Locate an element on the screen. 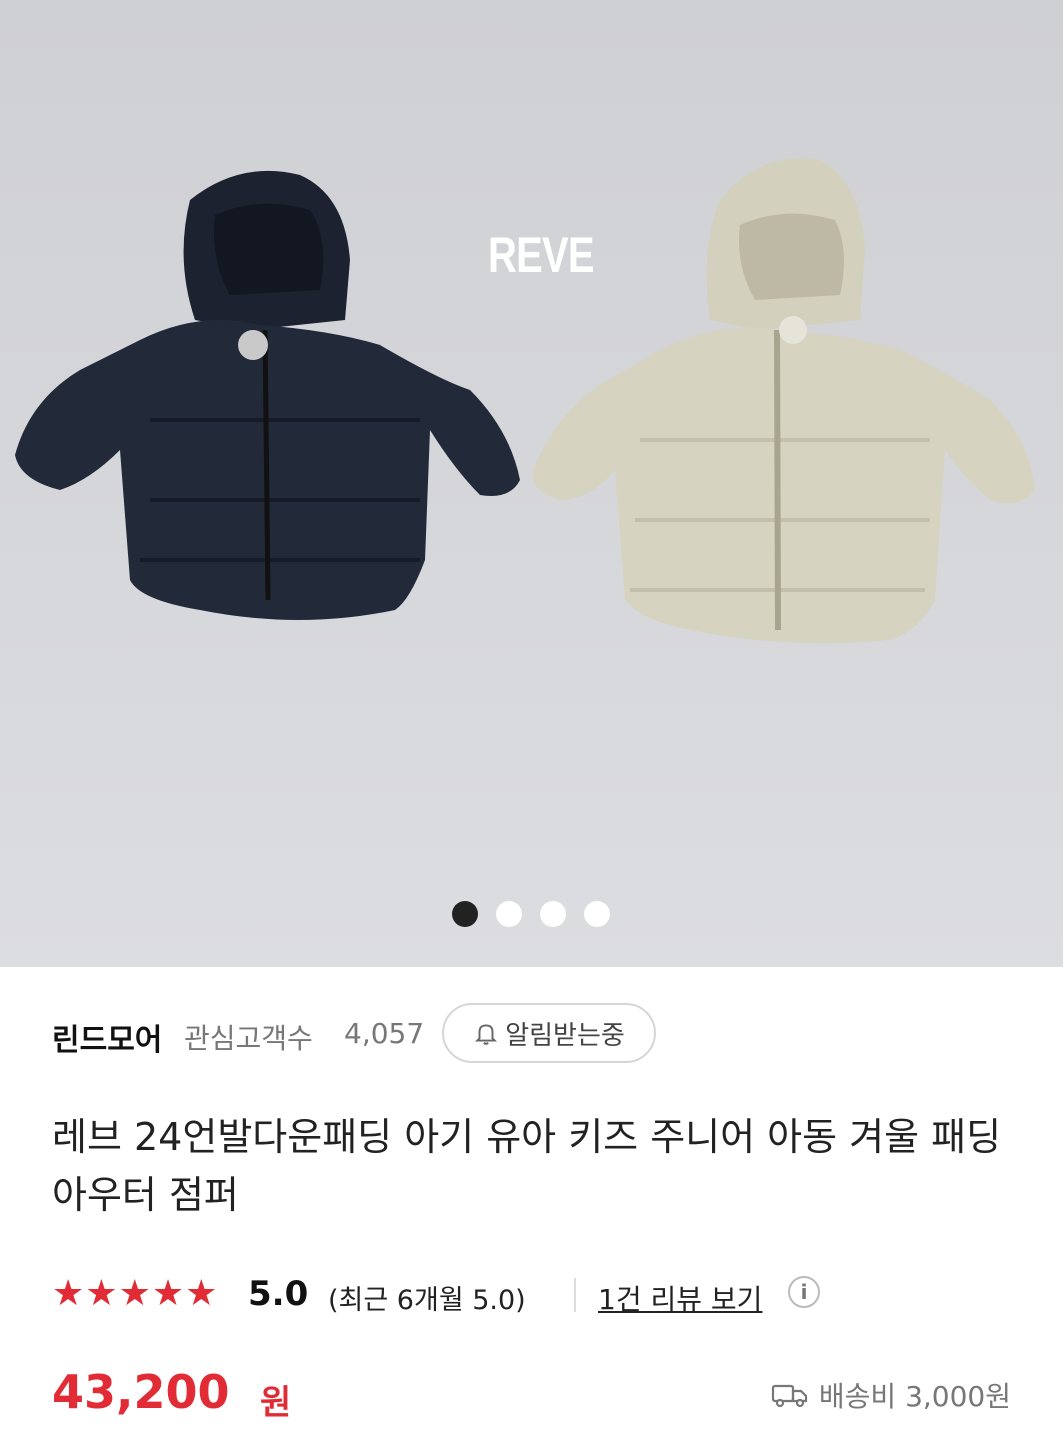 The image size is (1063, 1440). carousel-indicator is located at coordinates (531, 914).